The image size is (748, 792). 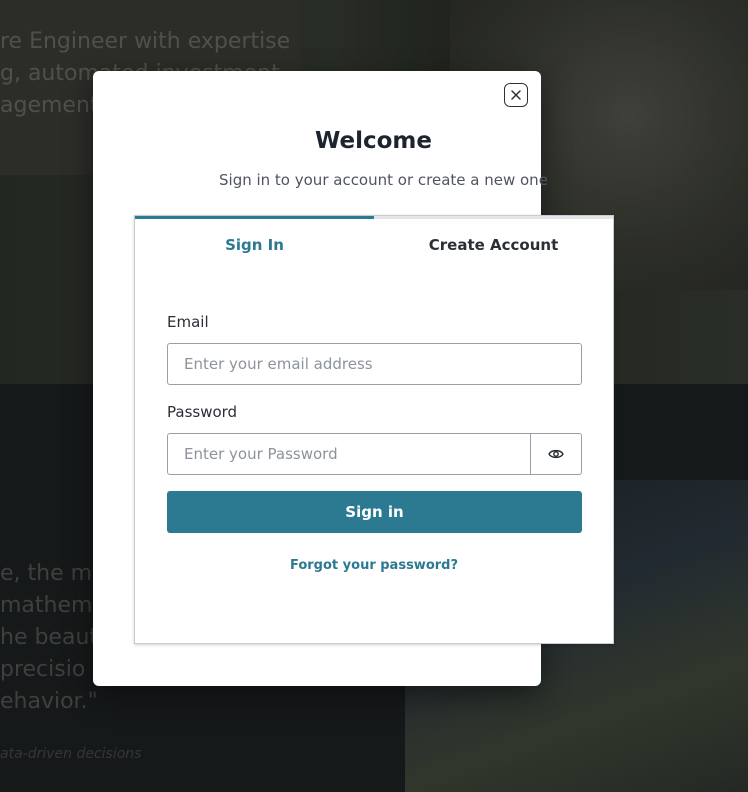 I want to click on forgot-password-link: Forgot your password?, so click(x=374, y=565).